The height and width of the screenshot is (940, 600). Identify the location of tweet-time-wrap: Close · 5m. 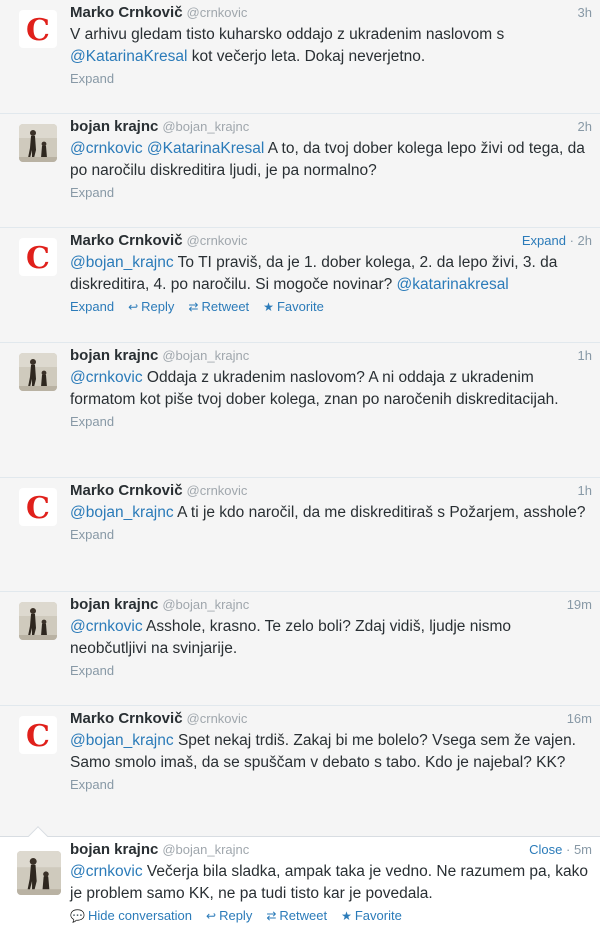
(560, 850).